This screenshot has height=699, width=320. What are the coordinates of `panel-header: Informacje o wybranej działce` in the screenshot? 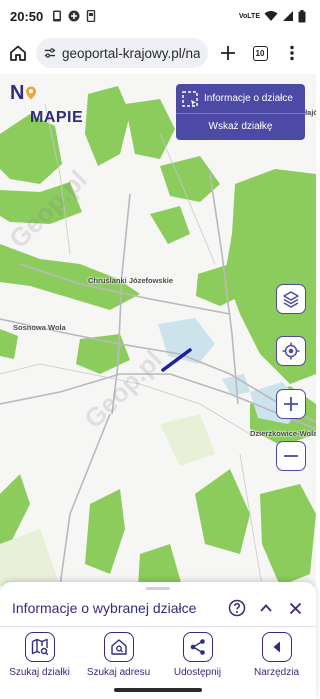 It's located at (159, 608).